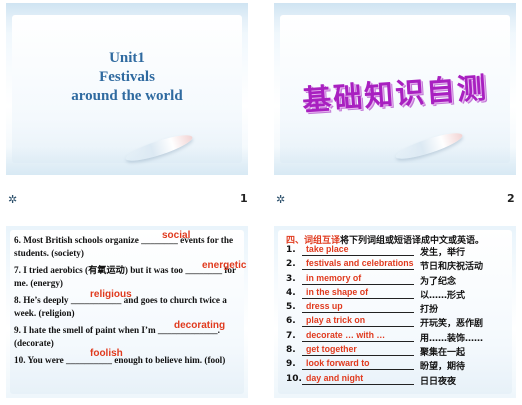 This screenshot has height=405, width=522. I want to click on answer-text: day and night, so click(335, 377).